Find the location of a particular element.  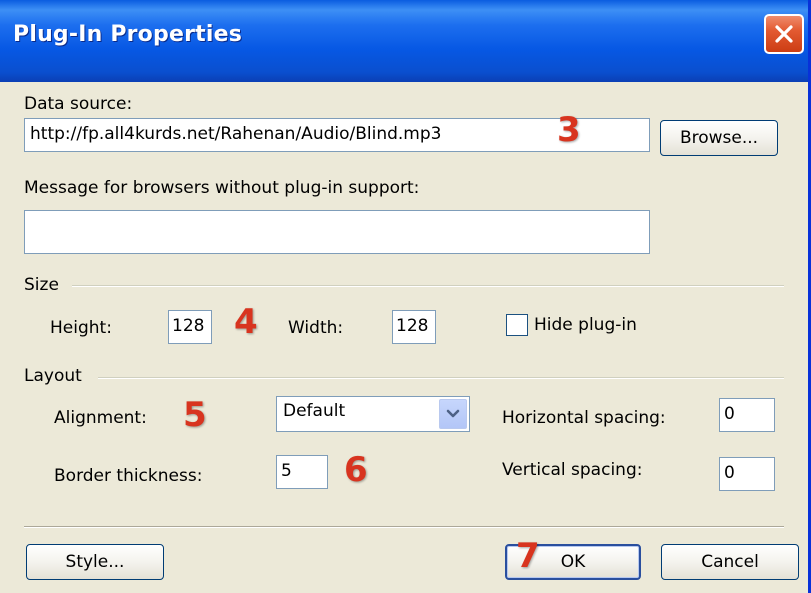

size-group-divider is located at coordinates (428, 286).